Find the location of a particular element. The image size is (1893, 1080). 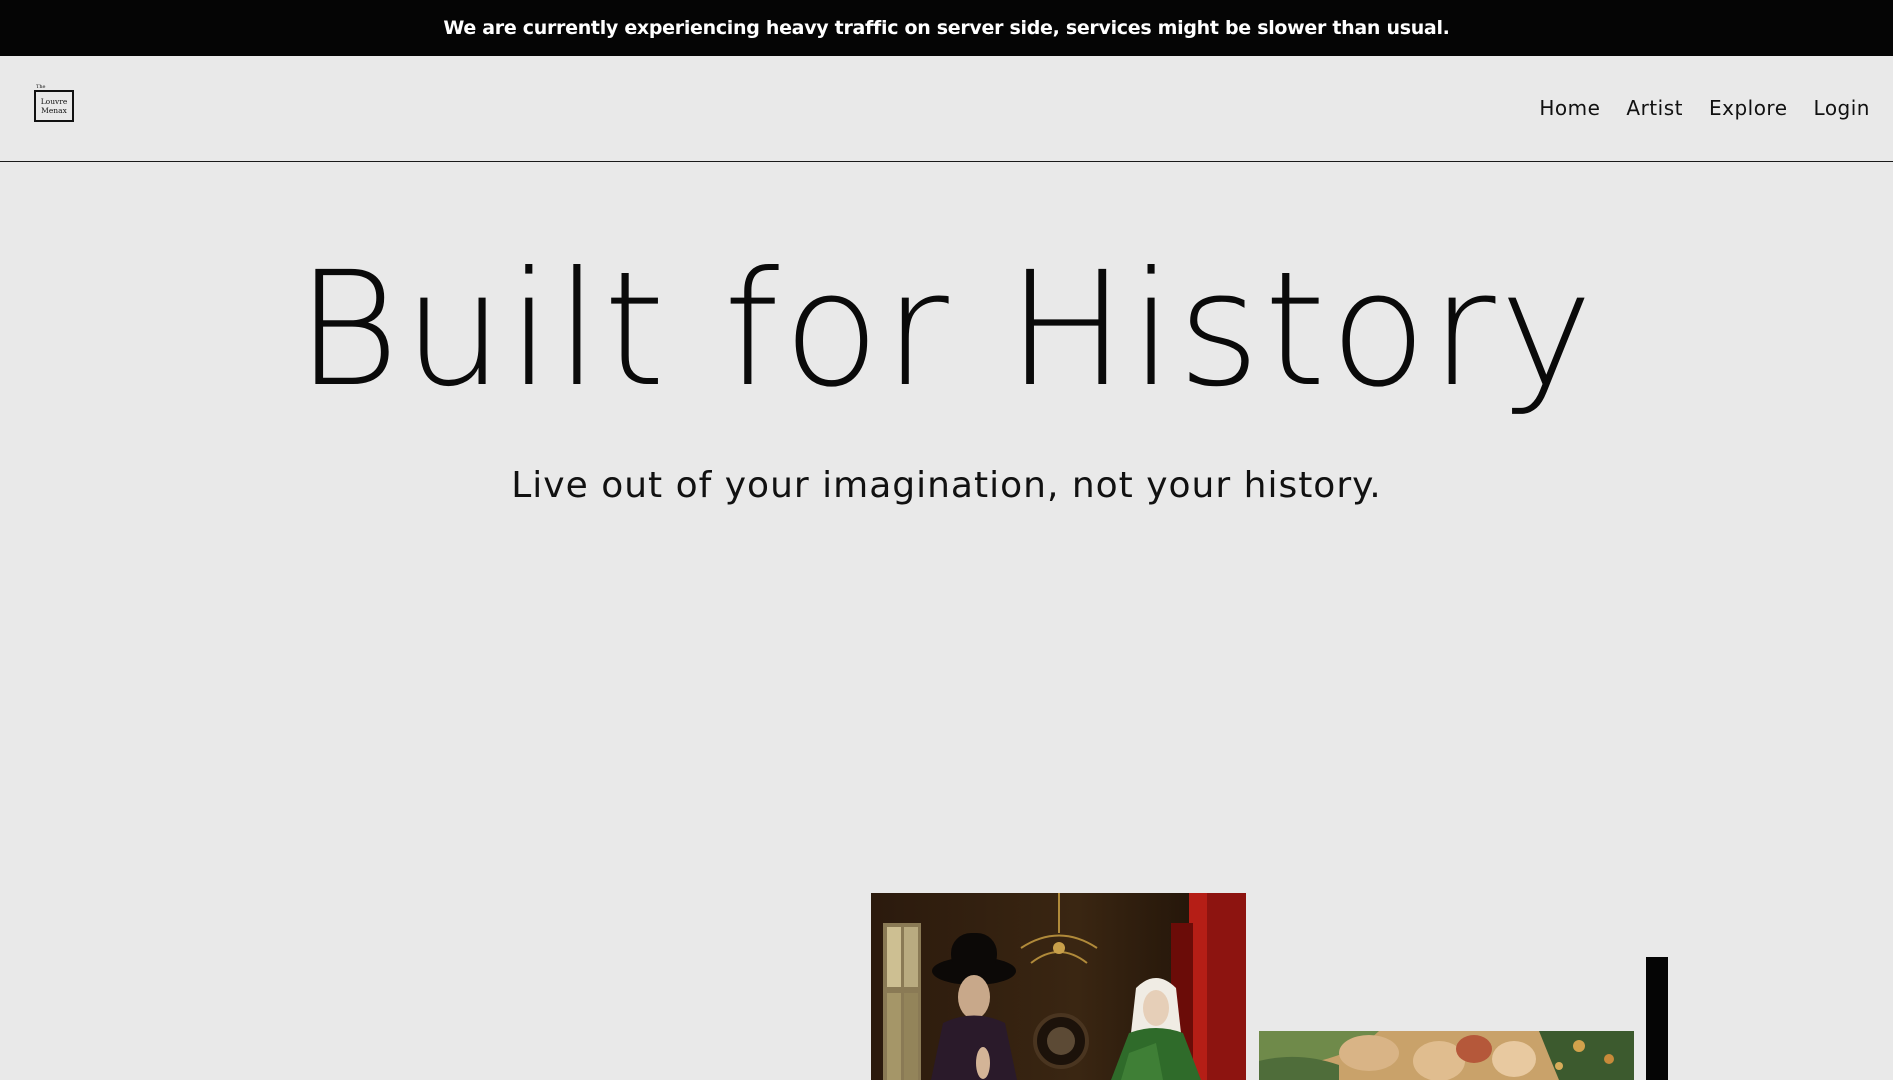

nav-explore: Explore is located at coordinates (1748, 108).